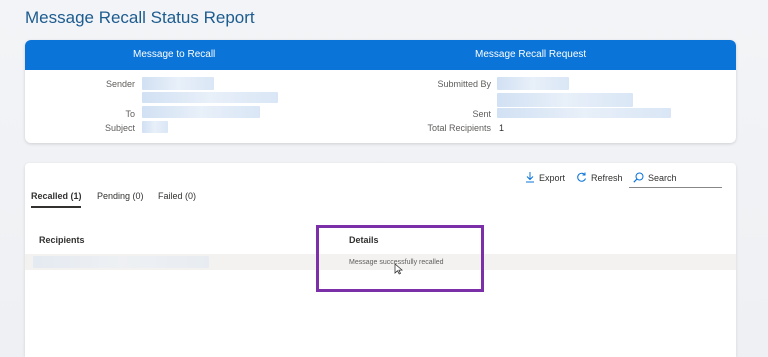 Image resolution: width=768 pixels, height=357 pixels. What do you see at coordinates (400, 258) in the screenshot?
I see `highlight-box` at bounding box center [400, 258].